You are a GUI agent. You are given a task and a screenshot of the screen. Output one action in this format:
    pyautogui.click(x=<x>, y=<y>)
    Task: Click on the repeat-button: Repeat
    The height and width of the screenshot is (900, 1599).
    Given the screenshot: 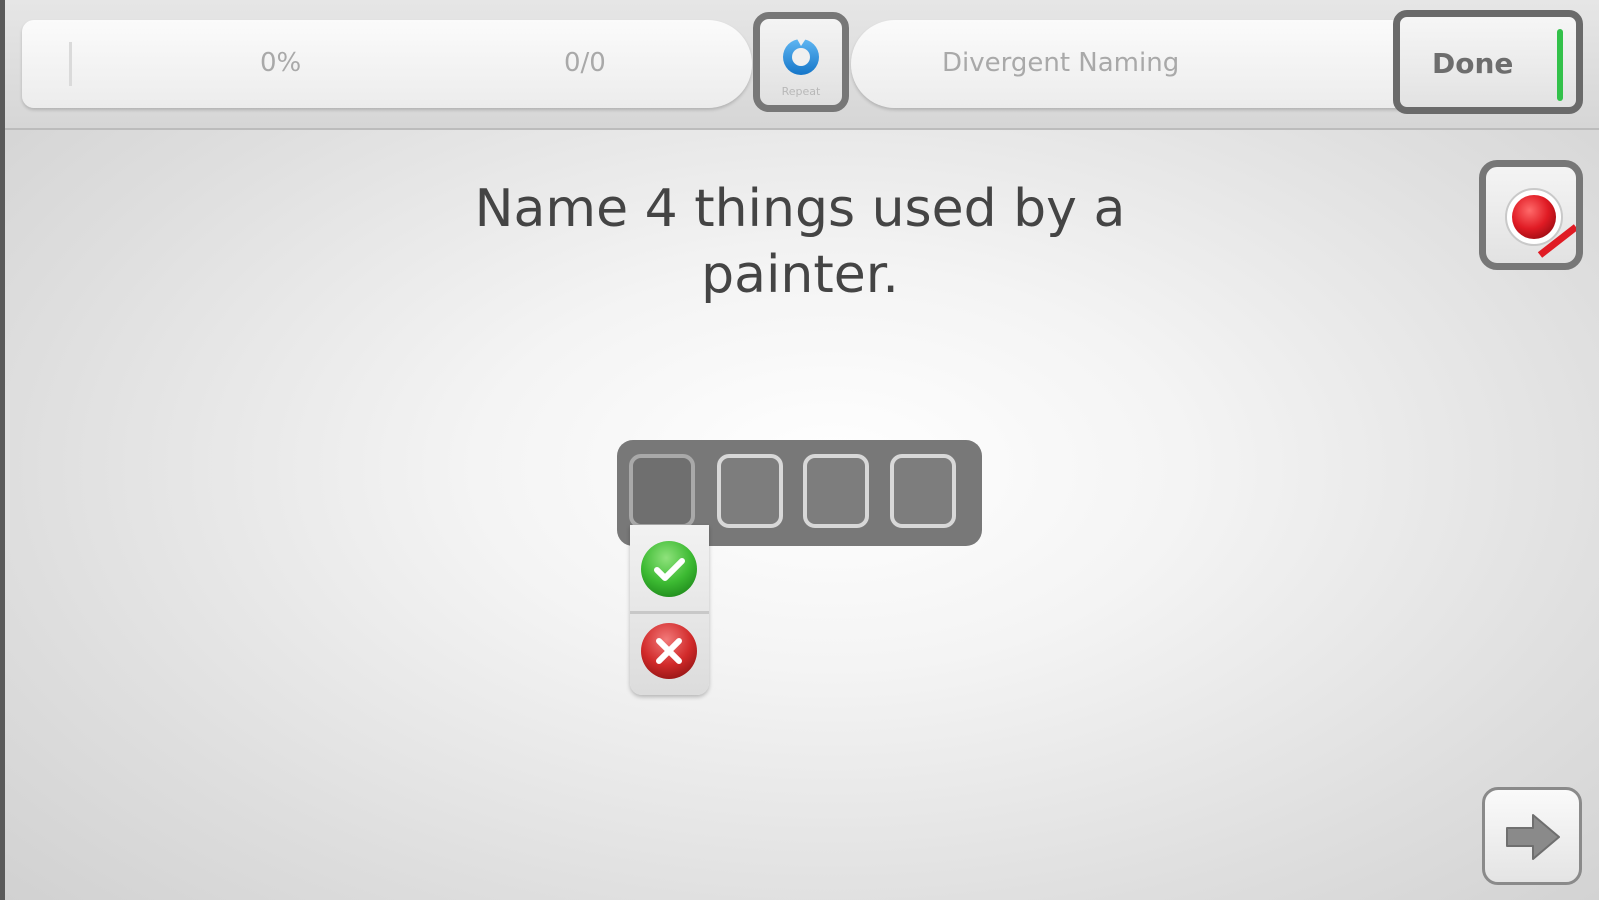 What is the action you would take?
    pyautogui.click(x=801, y=62)
    